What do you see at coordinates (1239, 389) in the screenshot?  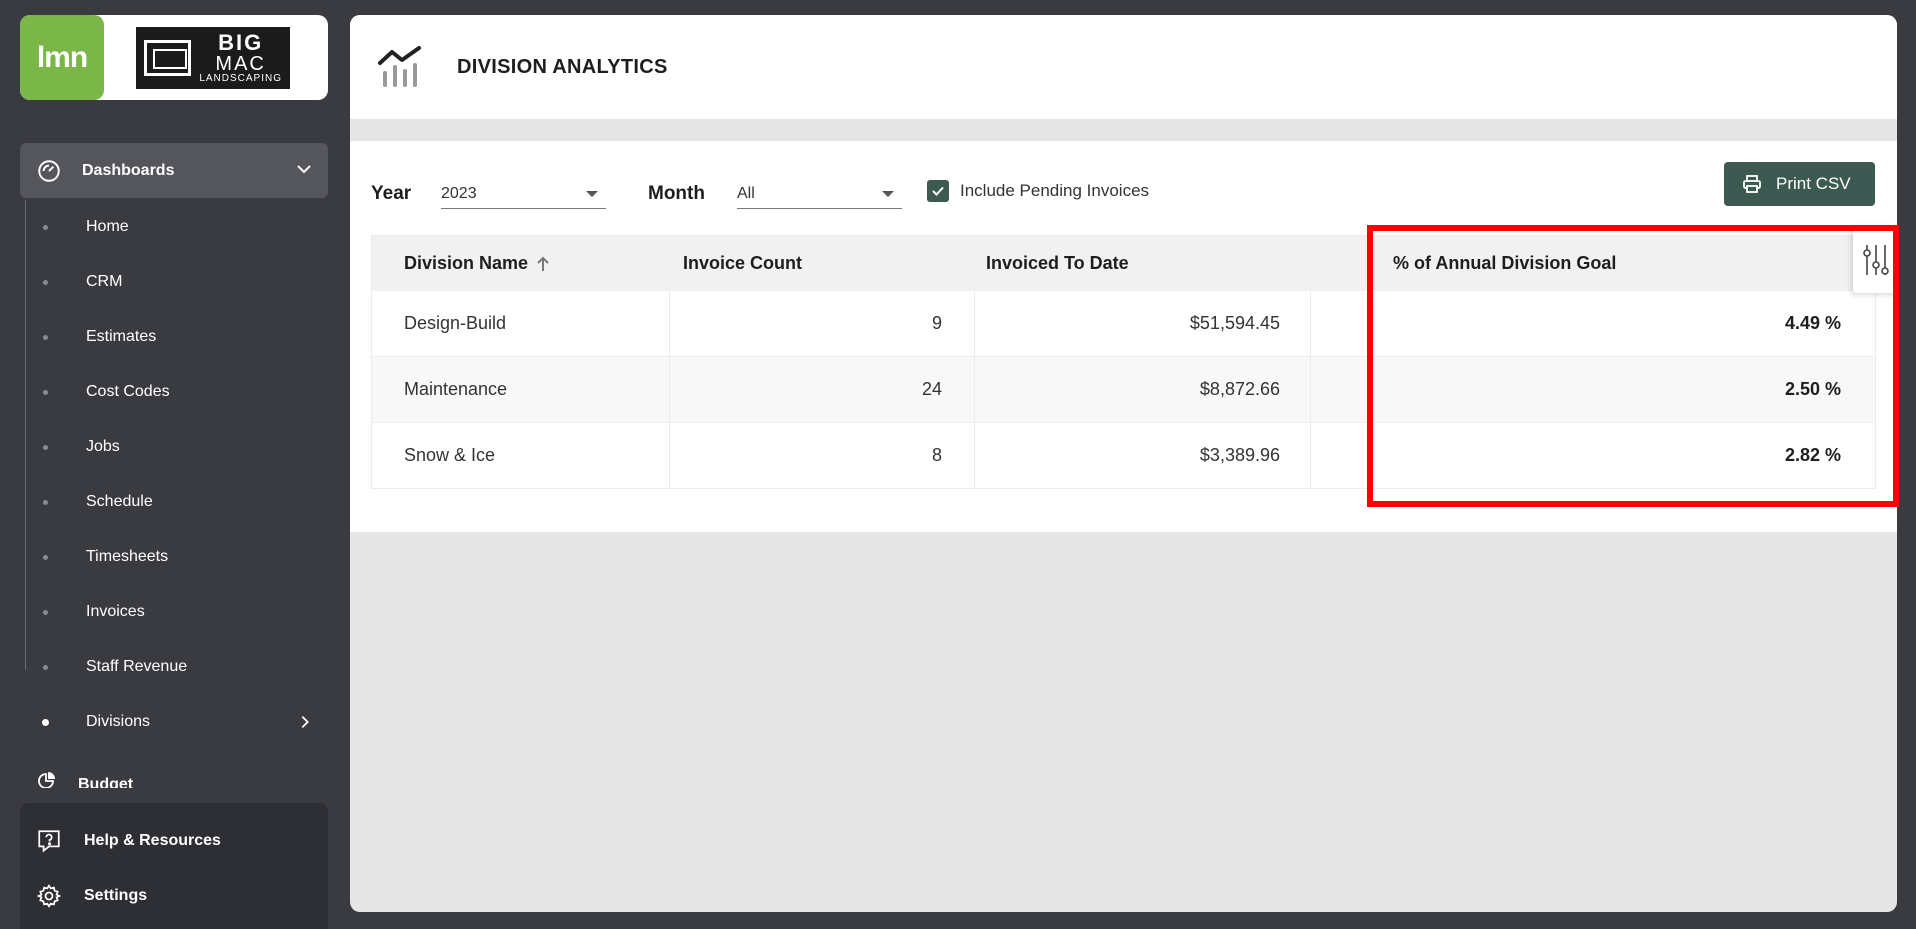 I see `invoiced-to-date-cell: $8,872.66` at bounding box center [1239, 389].